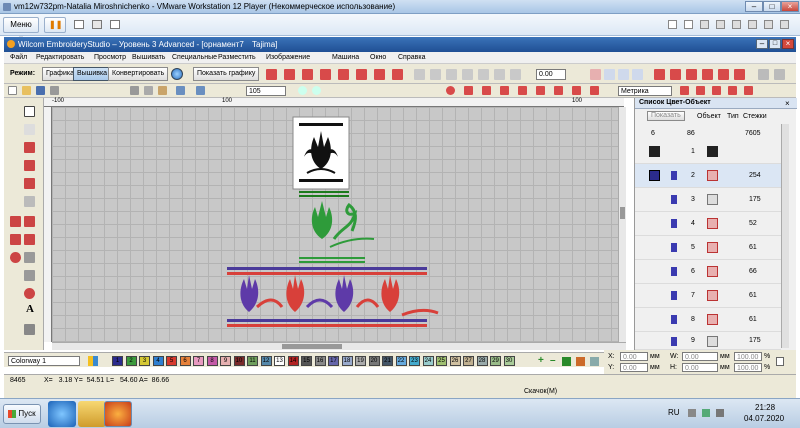 The image size is (800, 428). I want to click on vm-network-icon, so click(720, 24).